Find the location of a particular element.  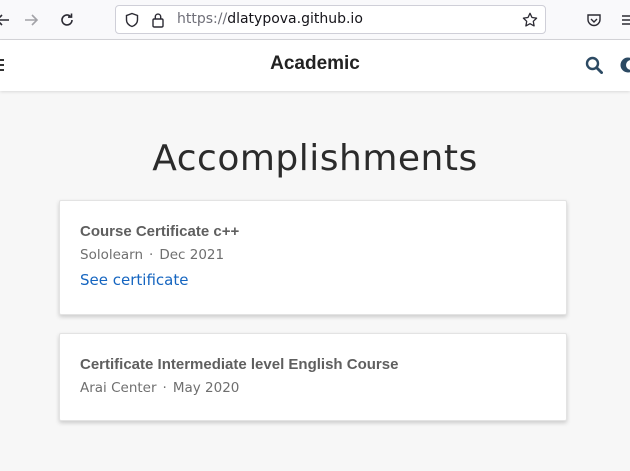

menu-icon is located at coordinates (623, 20).